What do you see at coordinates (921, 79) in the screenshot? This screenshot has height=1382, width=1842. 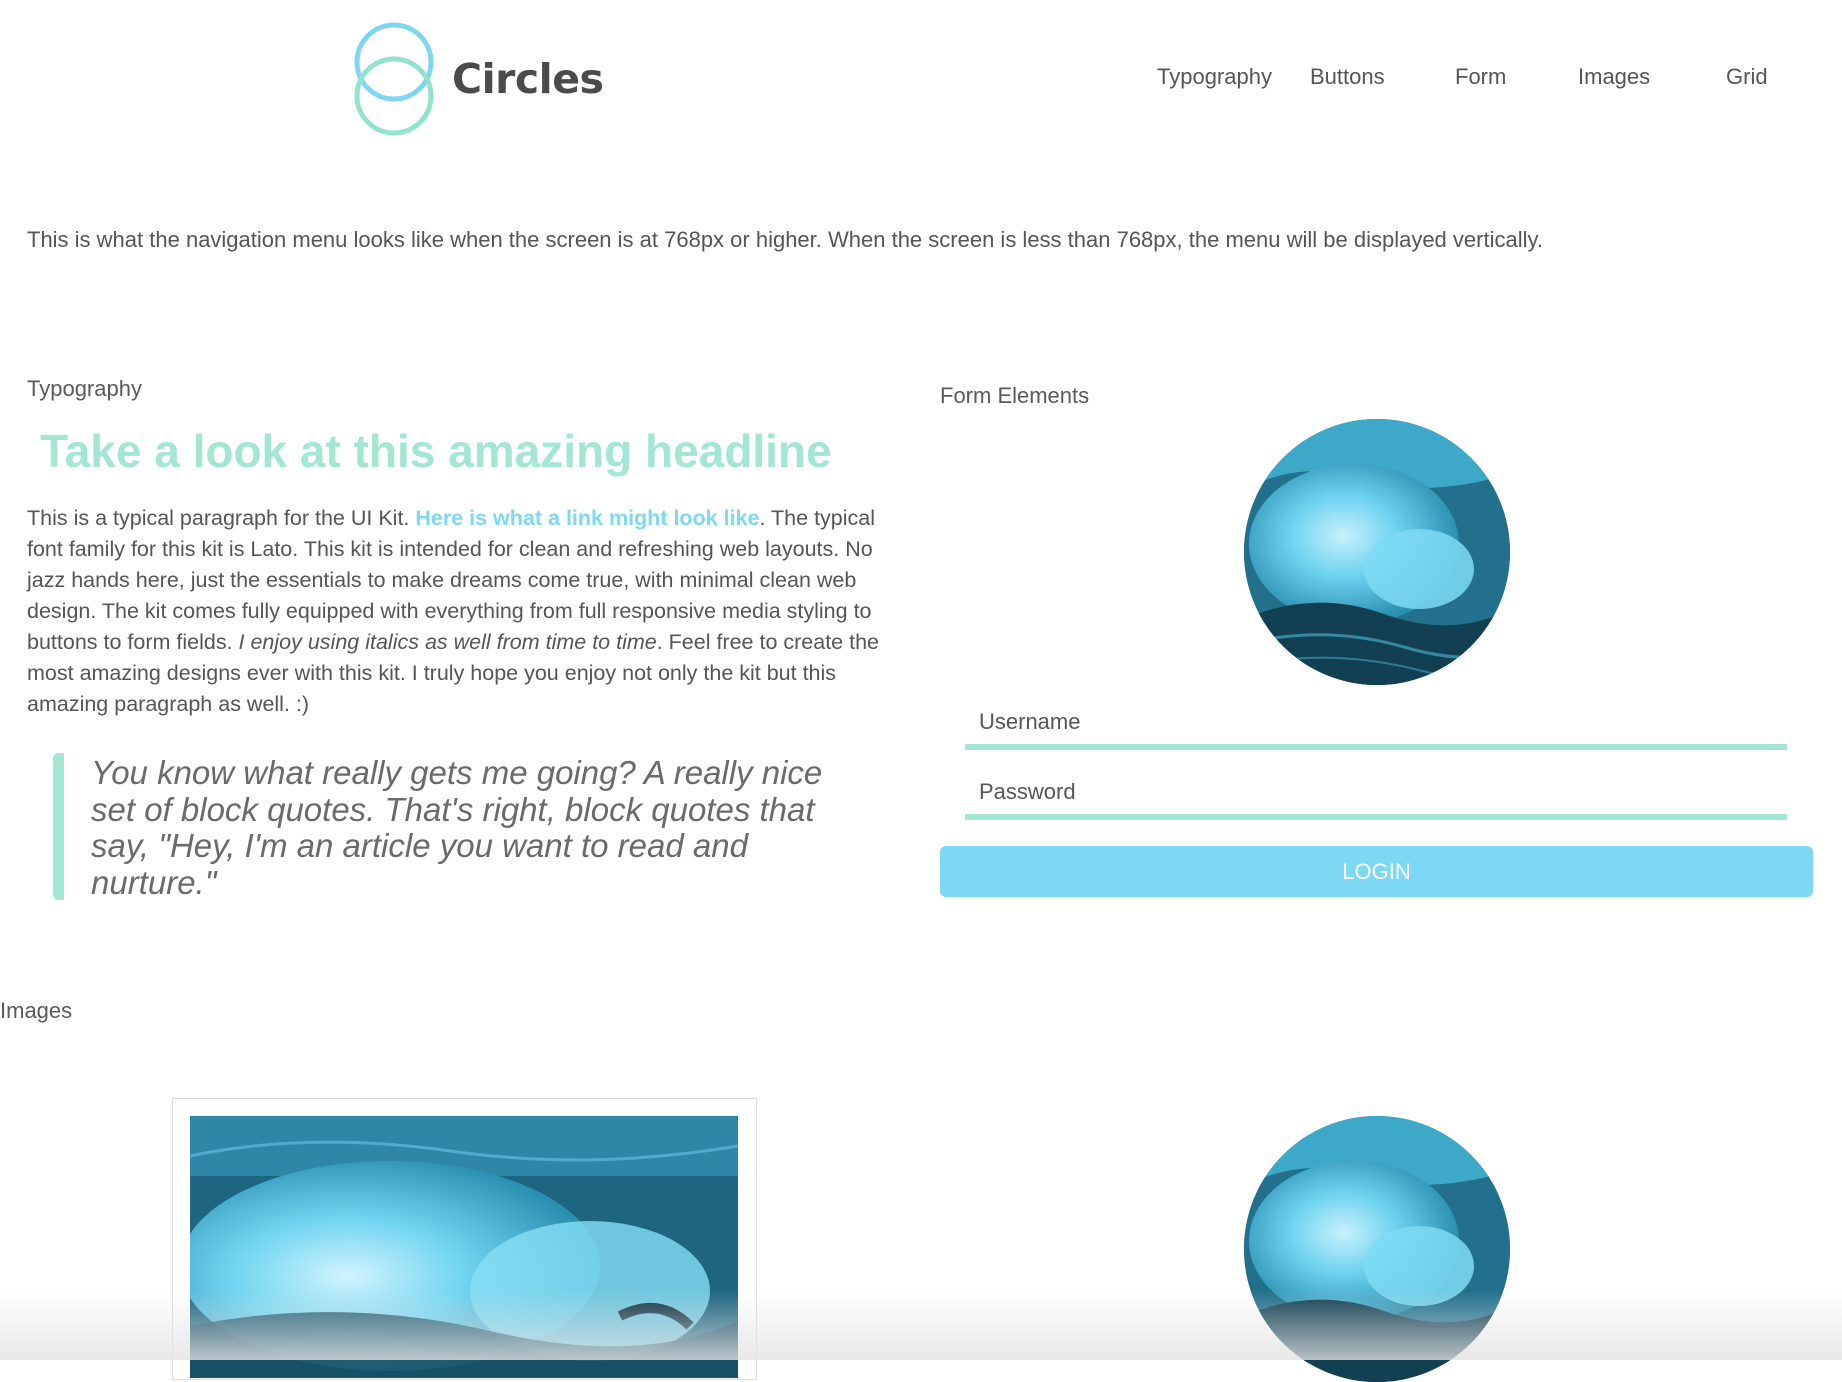 I see `main-nav: Typography Buttons Form Images Grid` at bounding box center [921, 79].